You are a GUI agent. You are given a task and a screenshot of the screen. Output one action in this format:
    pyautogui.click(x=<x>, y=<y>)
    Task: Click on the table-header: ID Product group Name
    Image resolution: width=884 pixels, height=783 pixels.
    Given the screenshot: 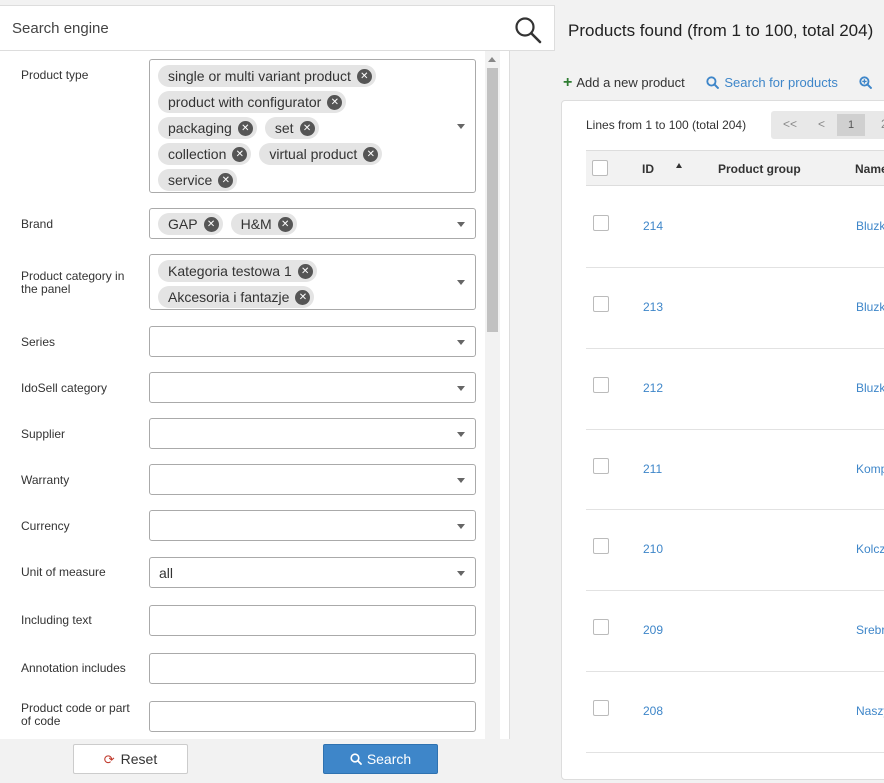 What is the action you would take?
    pyautogui.click(x=735, y=168)
    